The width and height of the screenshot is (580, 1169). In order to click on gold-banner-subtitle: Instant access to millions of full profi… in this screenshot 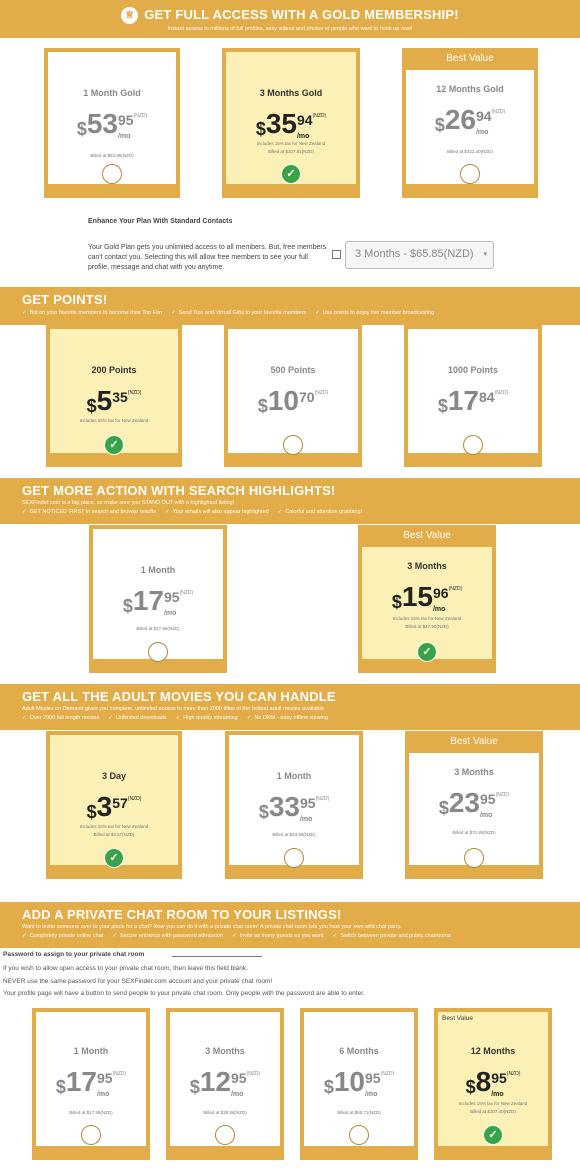, I will do `click(290, 29)`.